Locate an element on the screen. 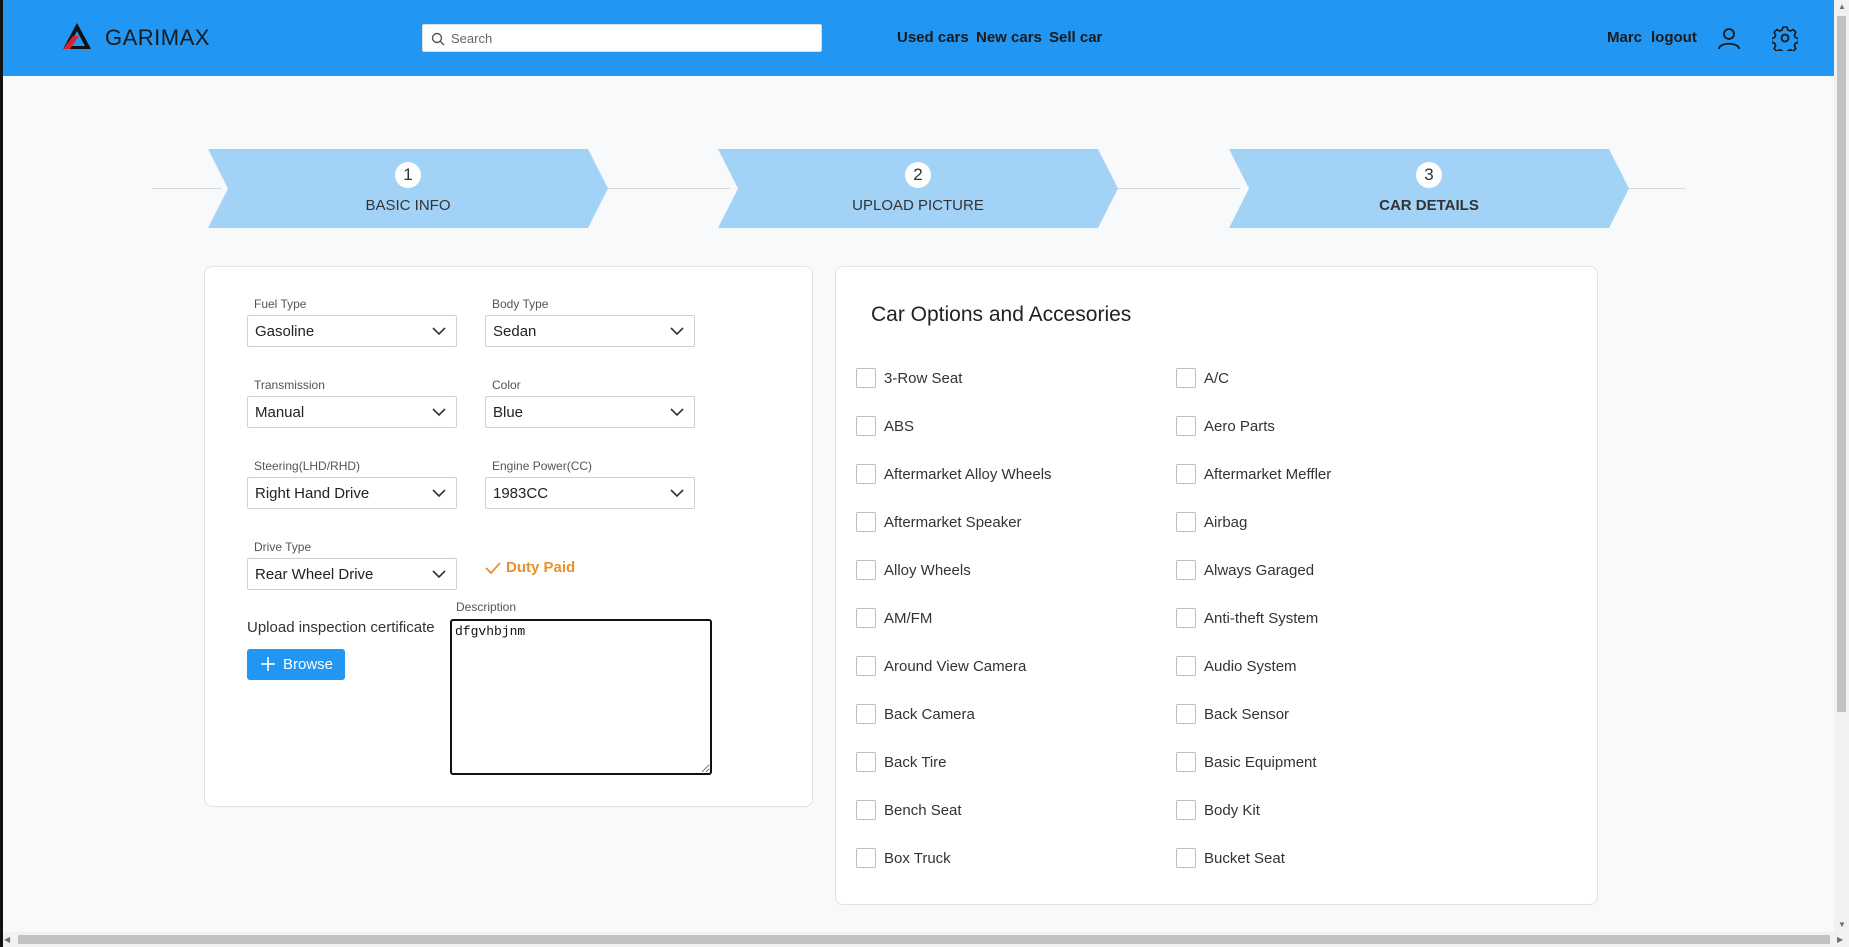 The image size is (1849, 947). steering-label: Steering(LHD/RHD) is located at coordinates (307, 466).